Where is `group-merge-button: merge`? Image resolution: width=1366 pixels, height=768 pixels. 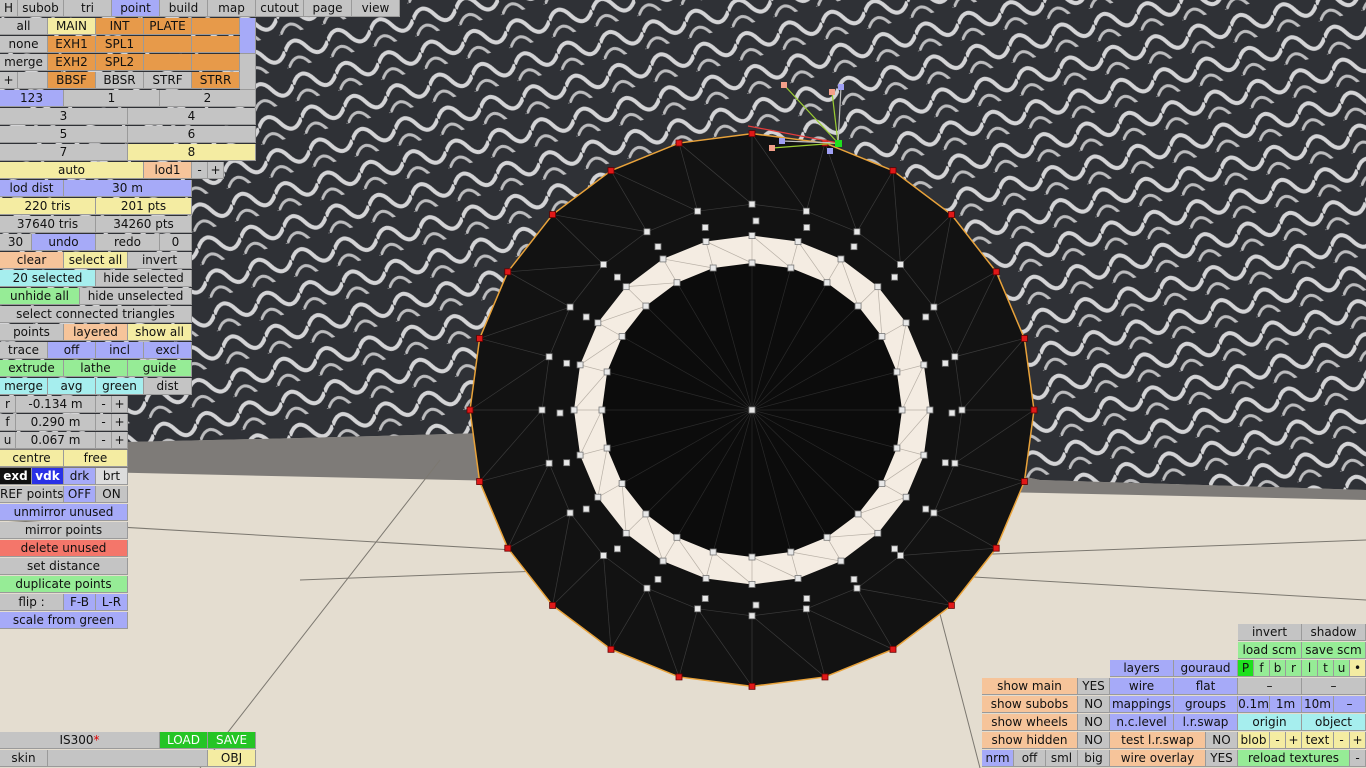
group-merge-button: merge is located at coordinates (24, 62).